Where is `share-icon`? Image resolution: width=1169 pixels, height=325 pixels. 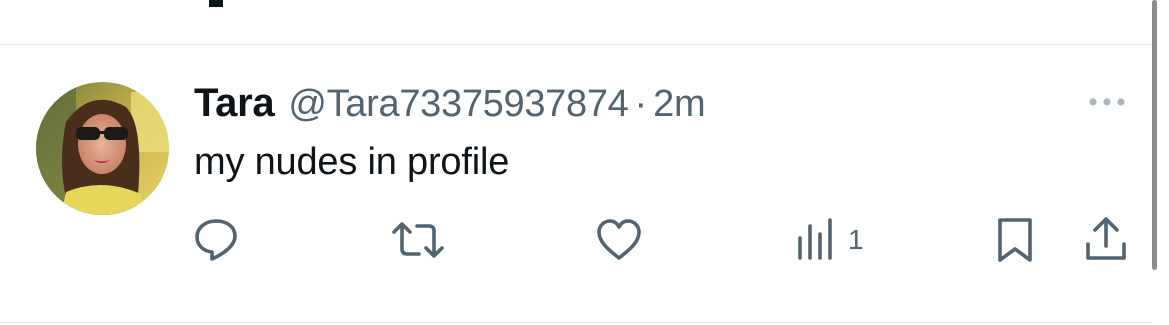
share-icon is located at coordinates (1106, 238).